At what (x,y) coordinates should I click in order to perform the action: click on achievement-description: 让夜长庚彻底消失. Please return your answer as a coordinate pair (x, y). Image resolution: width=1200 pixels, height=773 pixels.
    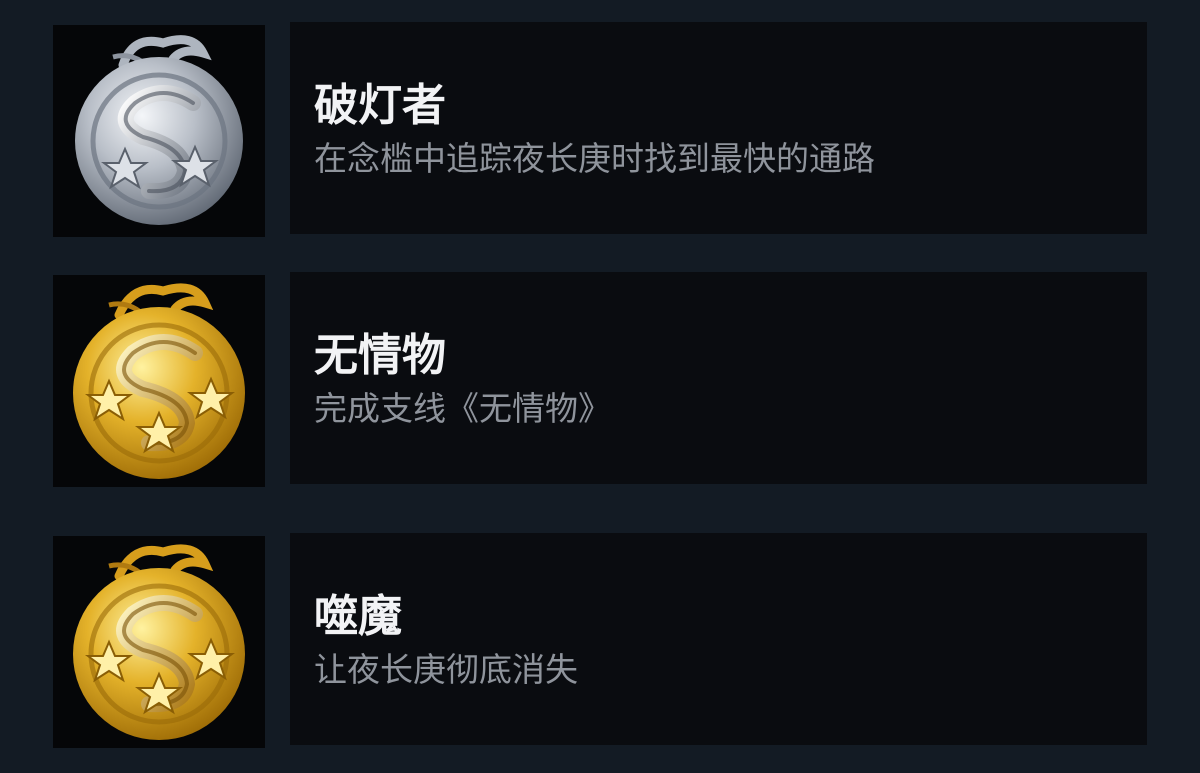
    Looking at the image, I should click on (446, 669).